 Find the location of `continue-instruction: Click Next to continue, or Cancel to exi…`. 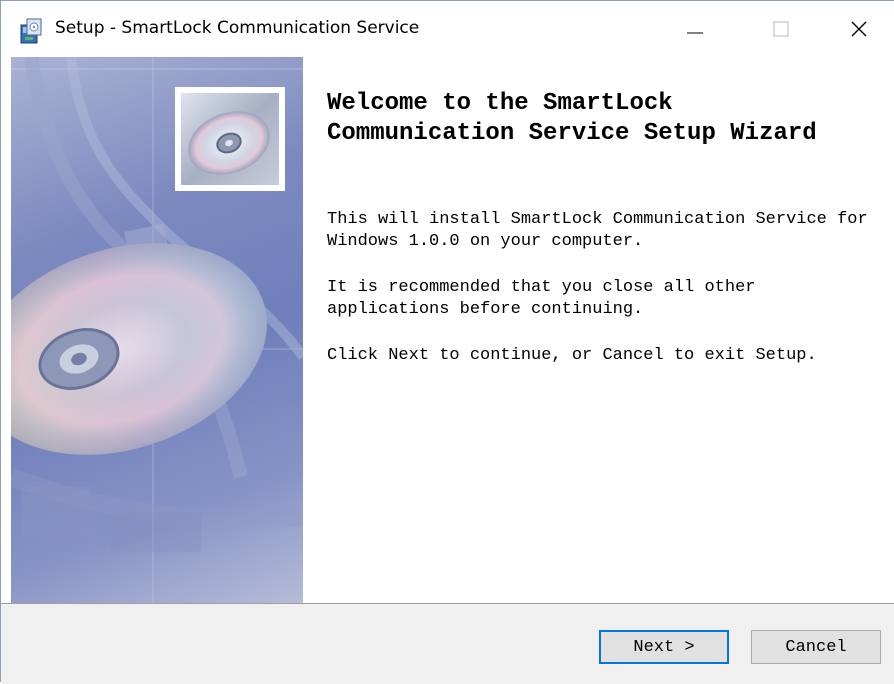

continue-instruction: Click Next to continue, or Cancel to exi… is located at coordinates (572, 355).